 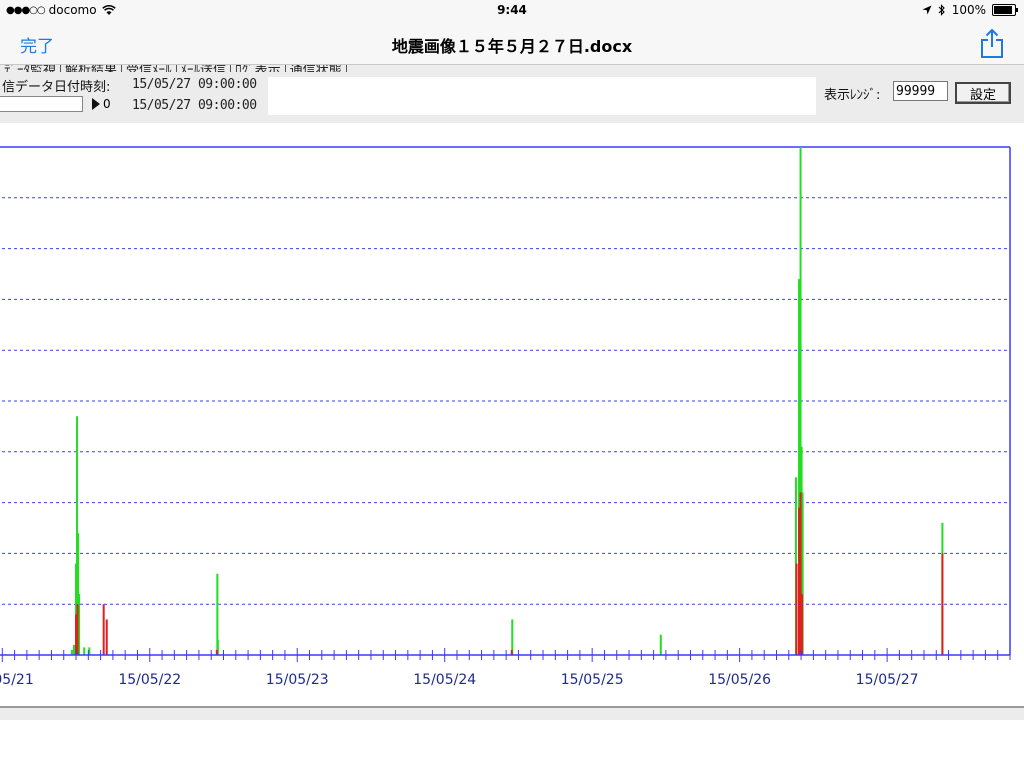 I want to click on share-icon, so click(x=992, y=43).